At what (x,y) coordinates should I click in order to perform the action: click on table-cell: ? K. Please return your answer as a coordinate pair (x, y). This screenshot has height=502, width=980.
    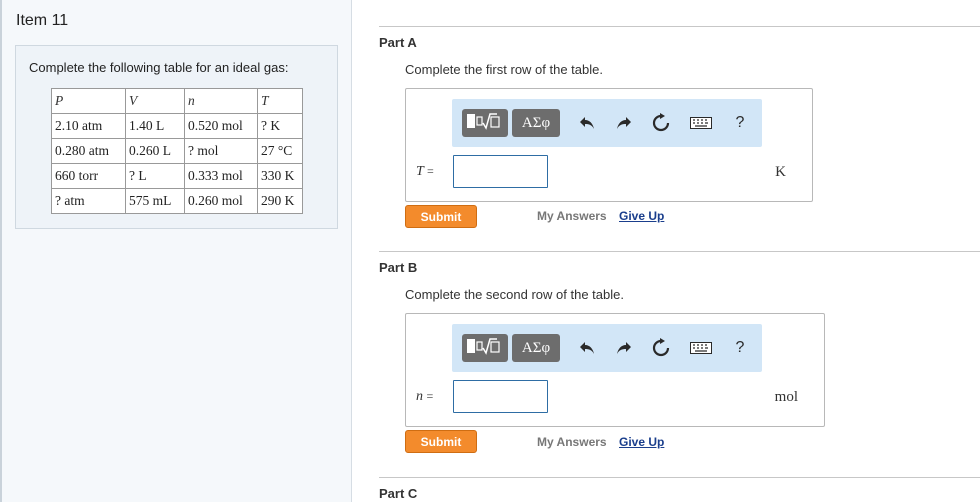
    Looking at the image, I should click on (280, 126).